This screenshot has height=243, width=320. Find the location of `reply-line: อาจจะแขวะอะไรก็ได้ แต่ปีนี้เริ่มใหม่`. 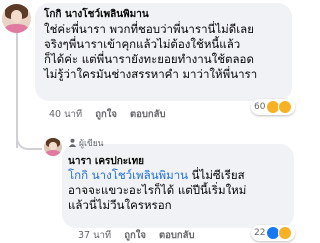

reply-line: อาจจะแขวะอะไรก็ได้ แต่ปีนี้เริ่มใหม่ is located at coordinates (157, 190).